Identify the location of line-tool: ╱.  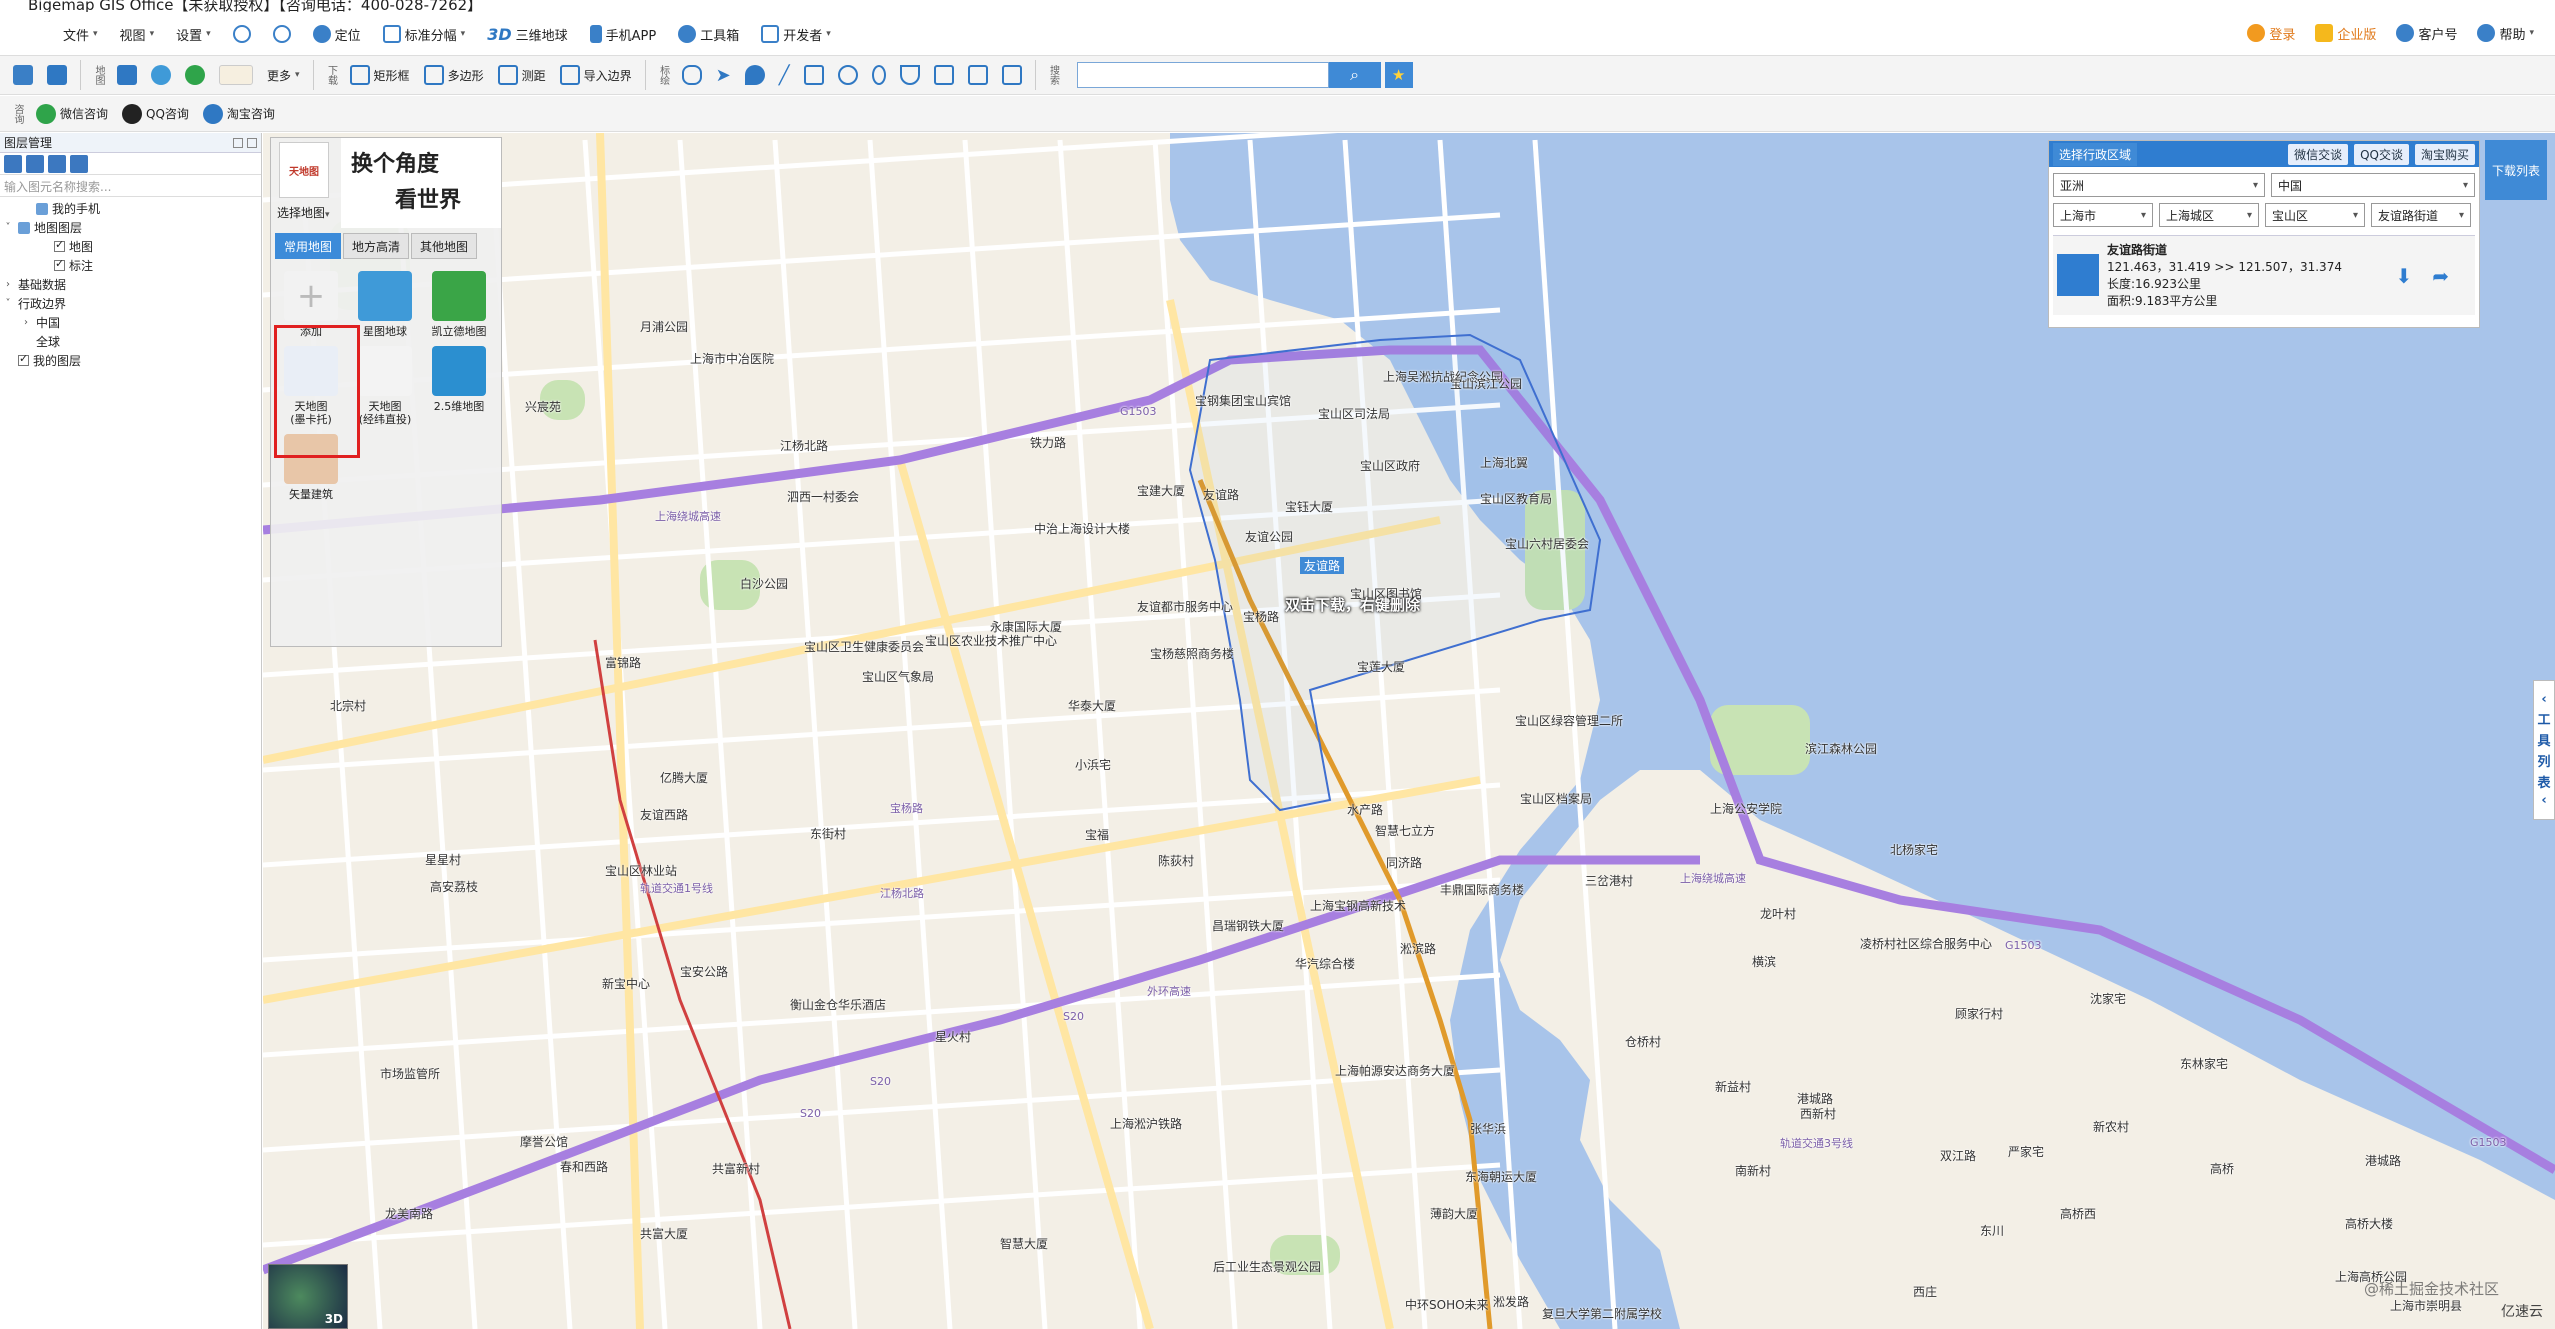
(784, 75).